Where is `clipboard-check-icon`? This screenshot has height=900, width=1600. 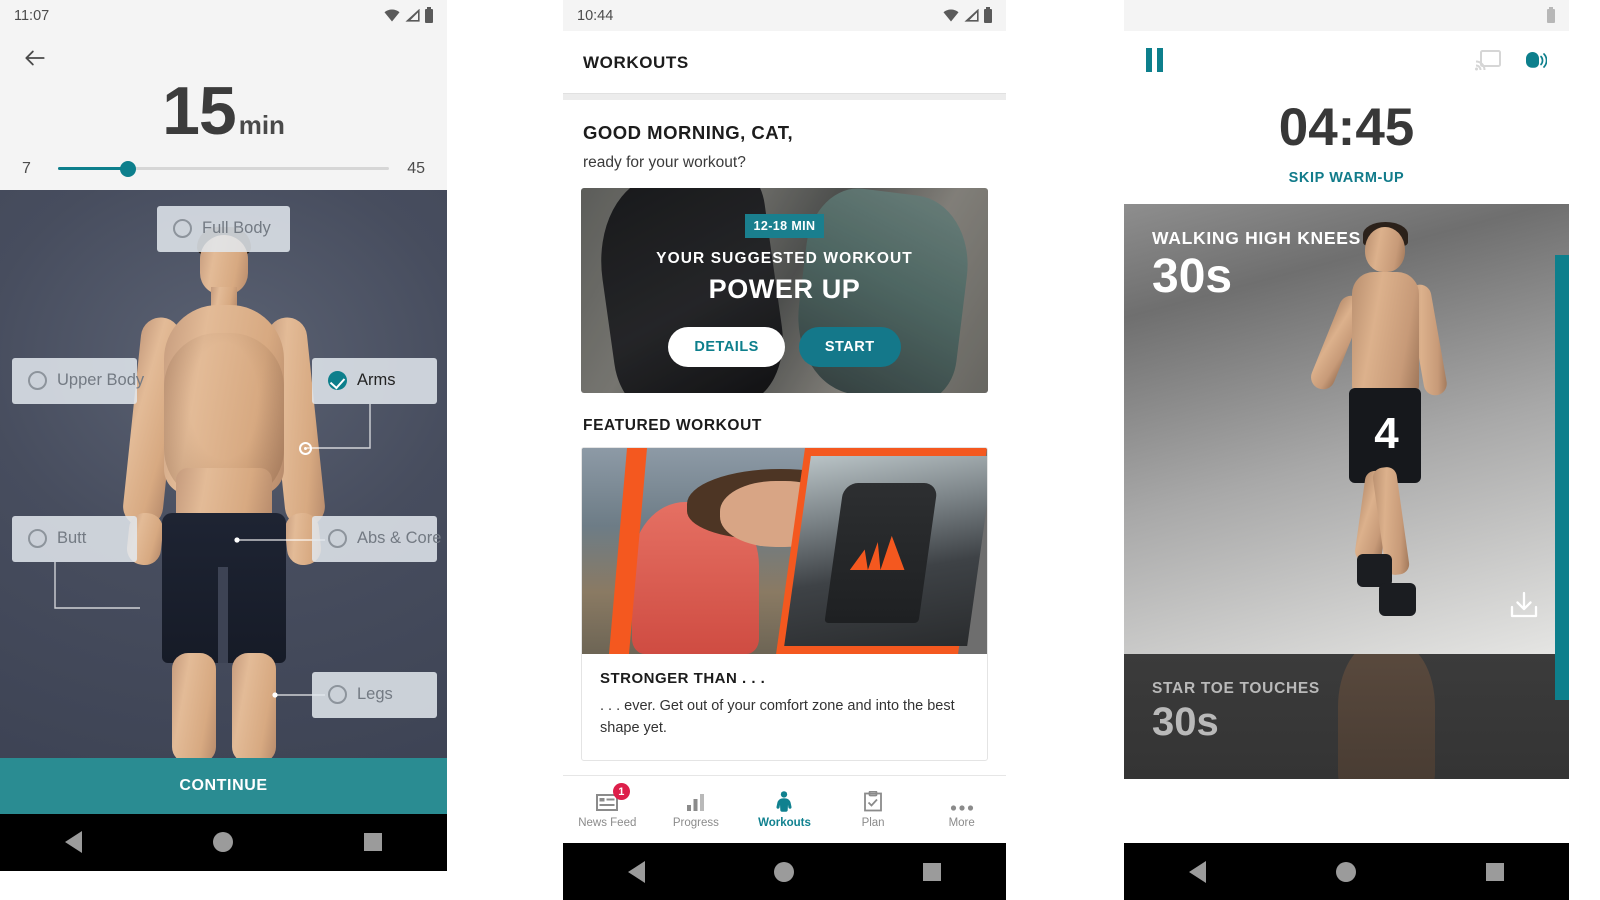
clipboard-check-icon is located at coordinates (873, 801).